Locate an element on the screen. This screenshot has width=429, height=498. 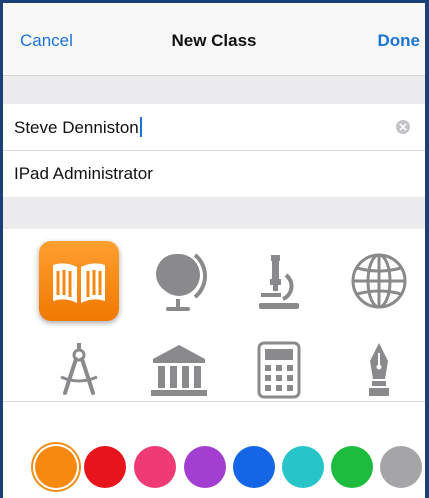
page-title: New Class is located at coordinates (214, 40).